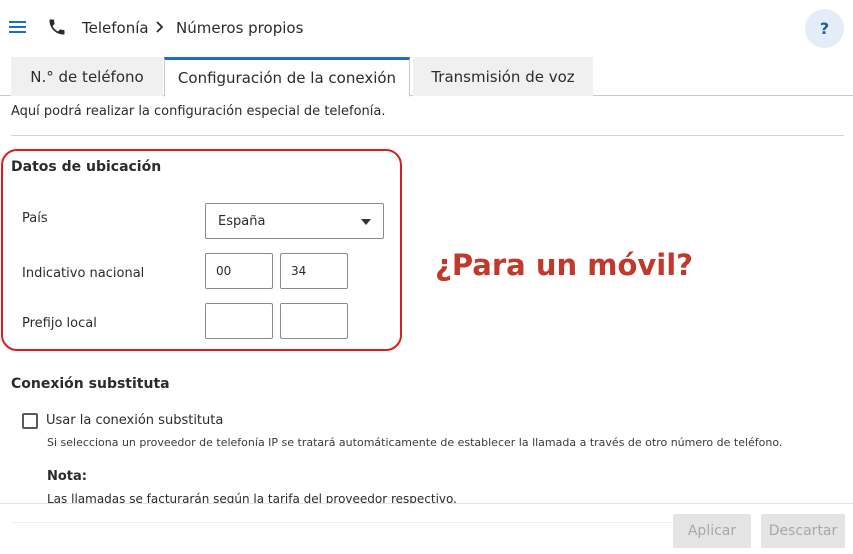 This screenshot has height=554, width=853. Describe the element at coordinates (341, 522) in the screenshot. I see `footer-divider` at that location.